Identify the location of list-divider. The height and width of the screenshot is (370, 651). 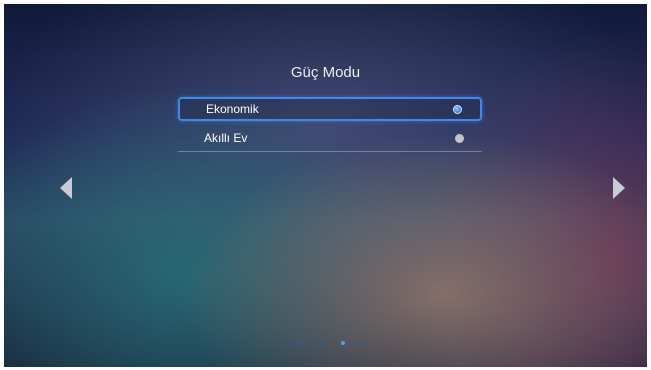
(330, 151).